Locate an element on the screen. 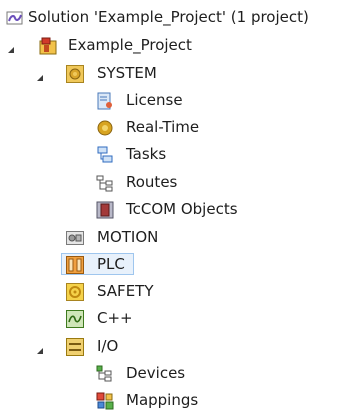 This screenshot has height=417, width=337. tree-item-label: Tasks is located at coordinates (146, 154).